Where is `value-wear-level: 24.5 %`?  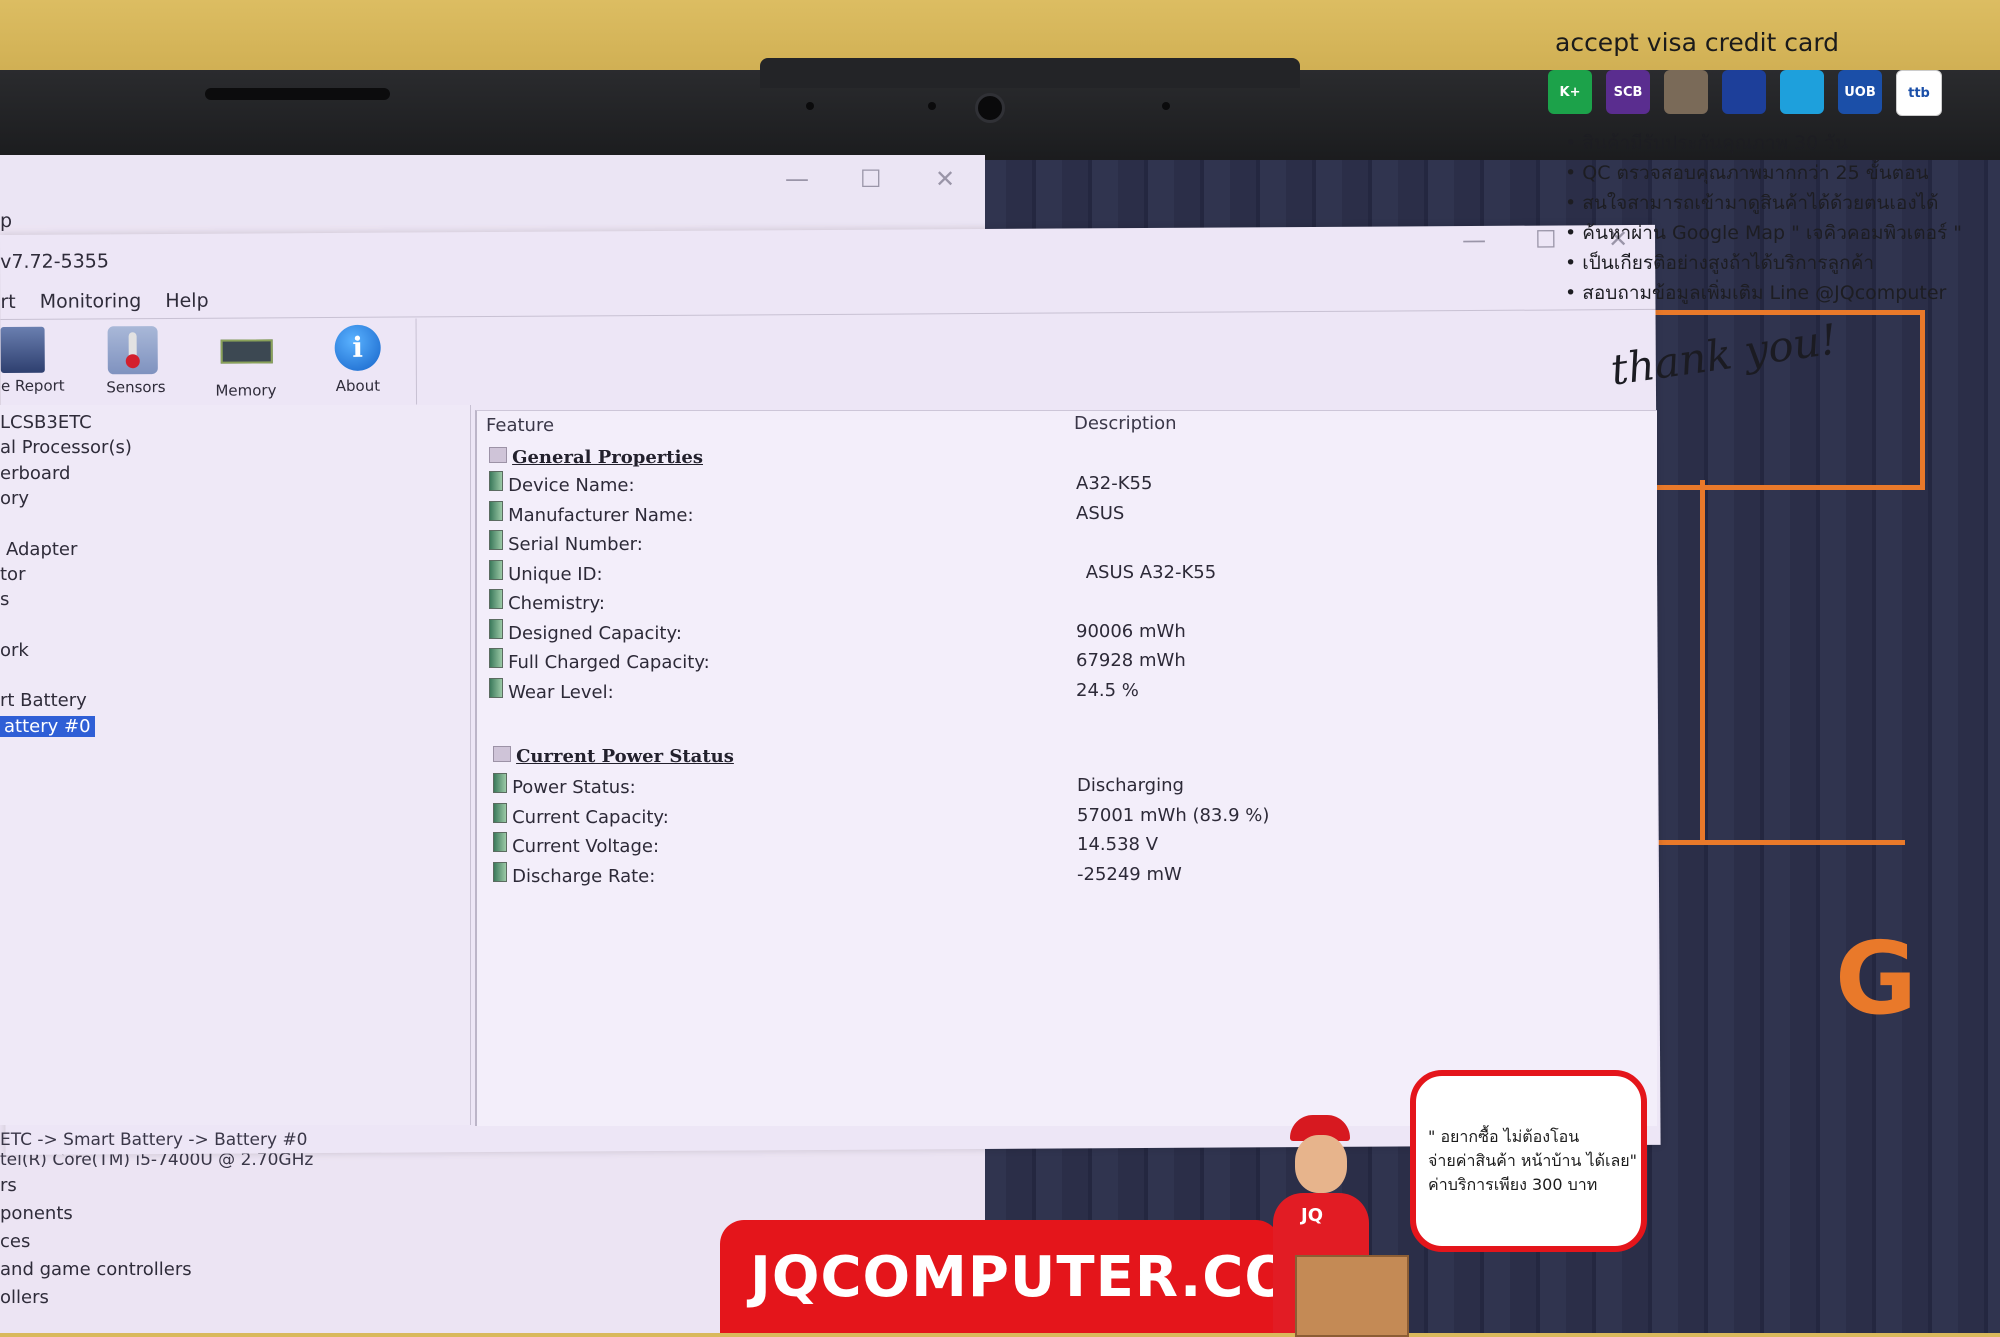 value-wear-level: 24.5 % is located at coordinates (1107, 690).